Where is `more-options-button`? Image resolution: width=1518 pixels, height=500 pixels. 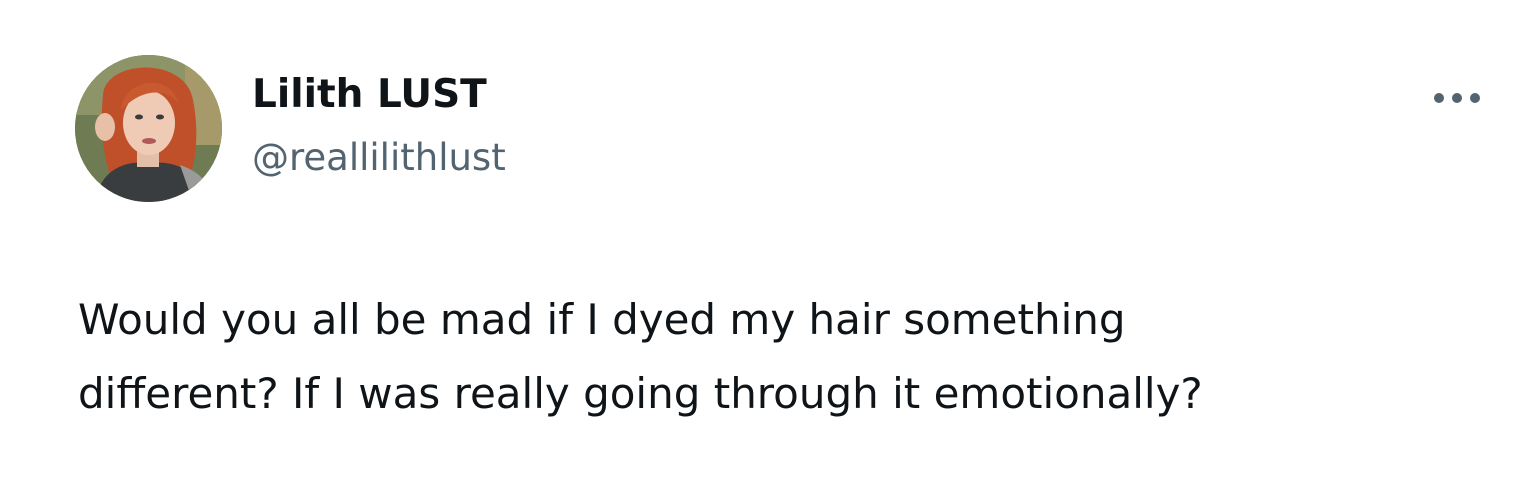
more-options-button is located at coordinates (1457, 98).